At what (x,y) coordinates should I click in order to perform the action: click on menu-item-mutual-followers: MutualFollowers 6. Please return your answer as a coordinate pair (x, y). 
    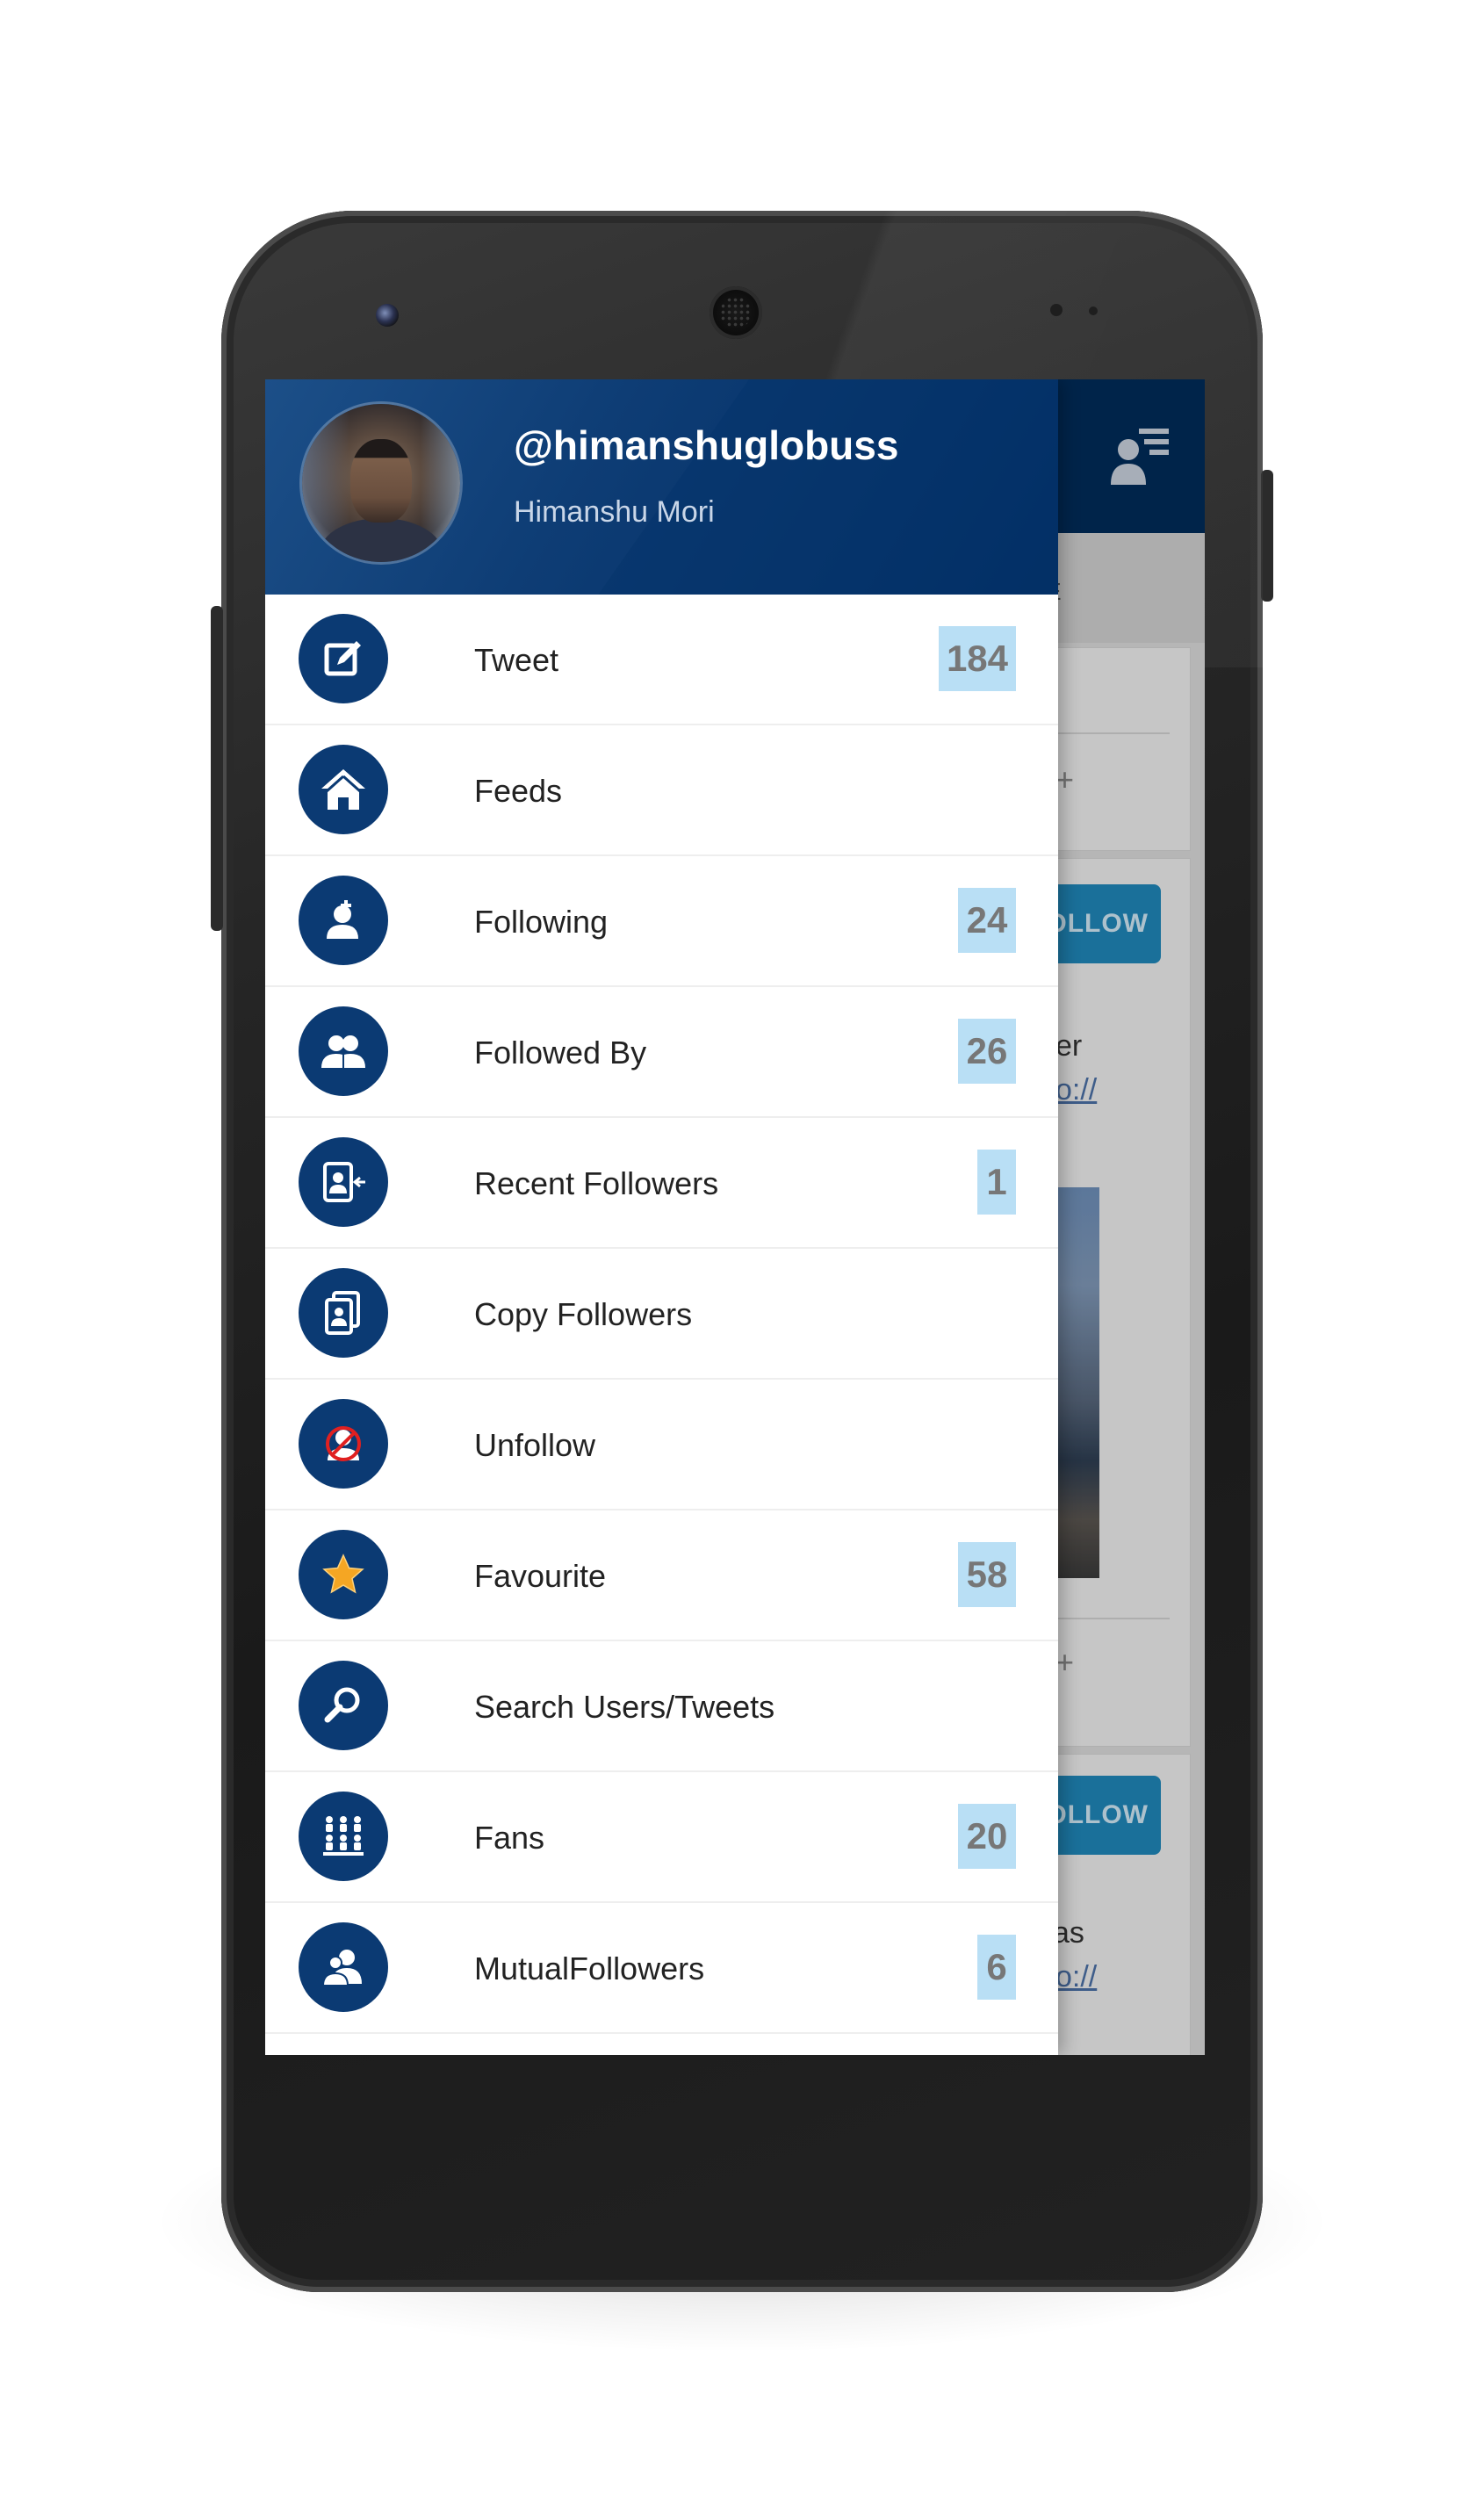
    Looking at the image, I should click on (661, 1968).